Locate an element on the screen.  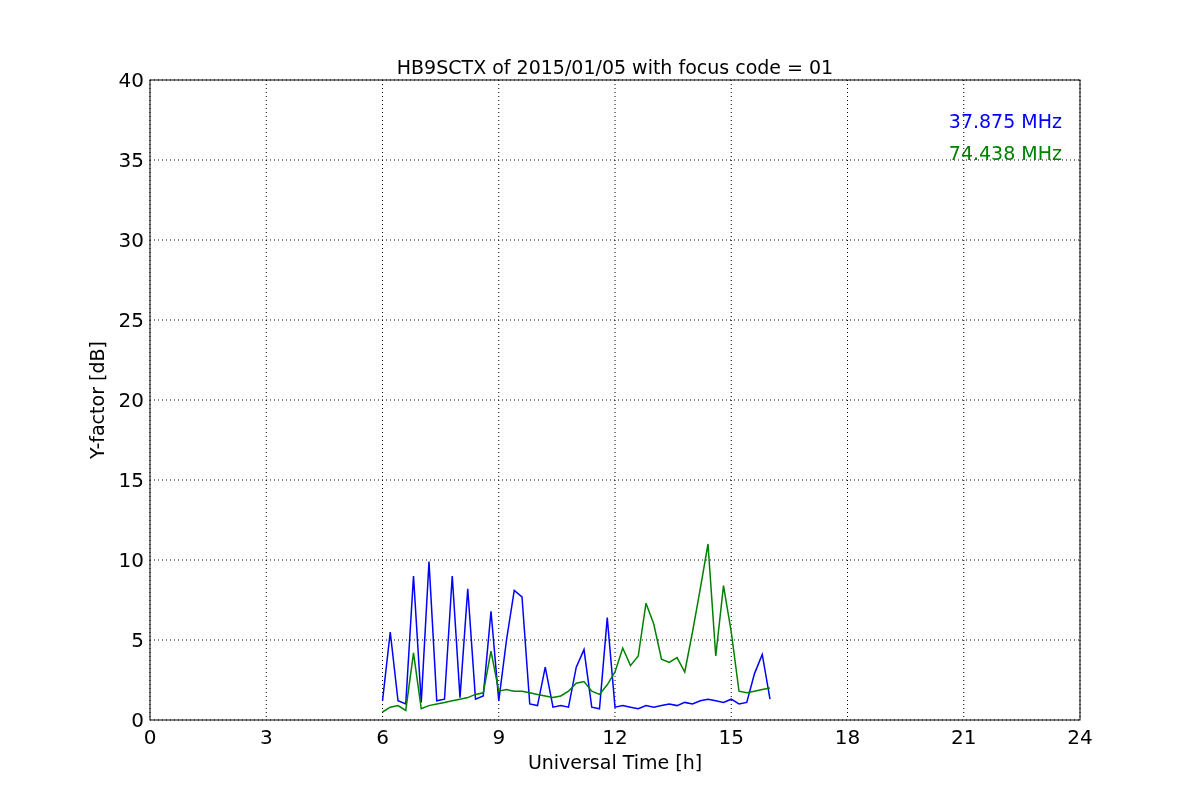
x-tick-label: 18 is located at coordinates (847, 737).